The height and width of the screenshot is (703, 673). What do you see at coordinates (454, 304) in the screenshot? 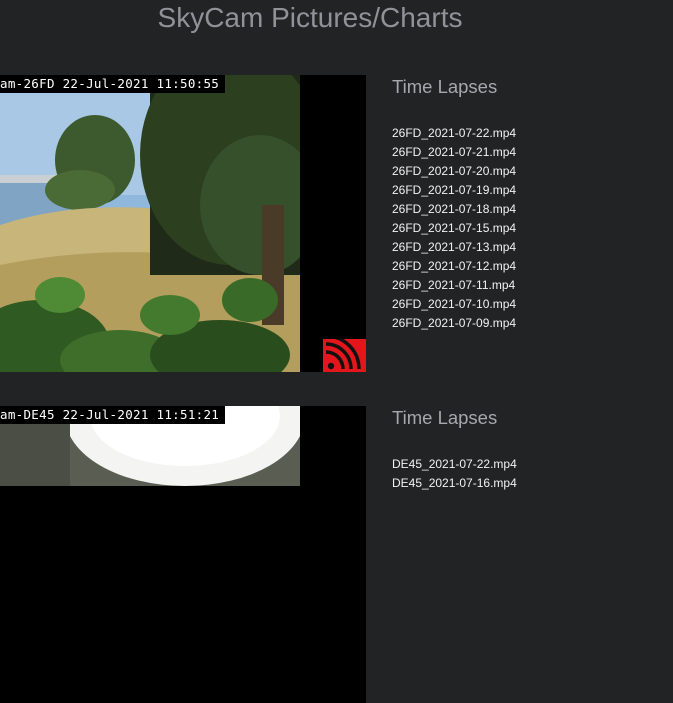
I see `time-lapse-link: 26FD_2021-07-10.mp4` at bounding box center [454, 304].